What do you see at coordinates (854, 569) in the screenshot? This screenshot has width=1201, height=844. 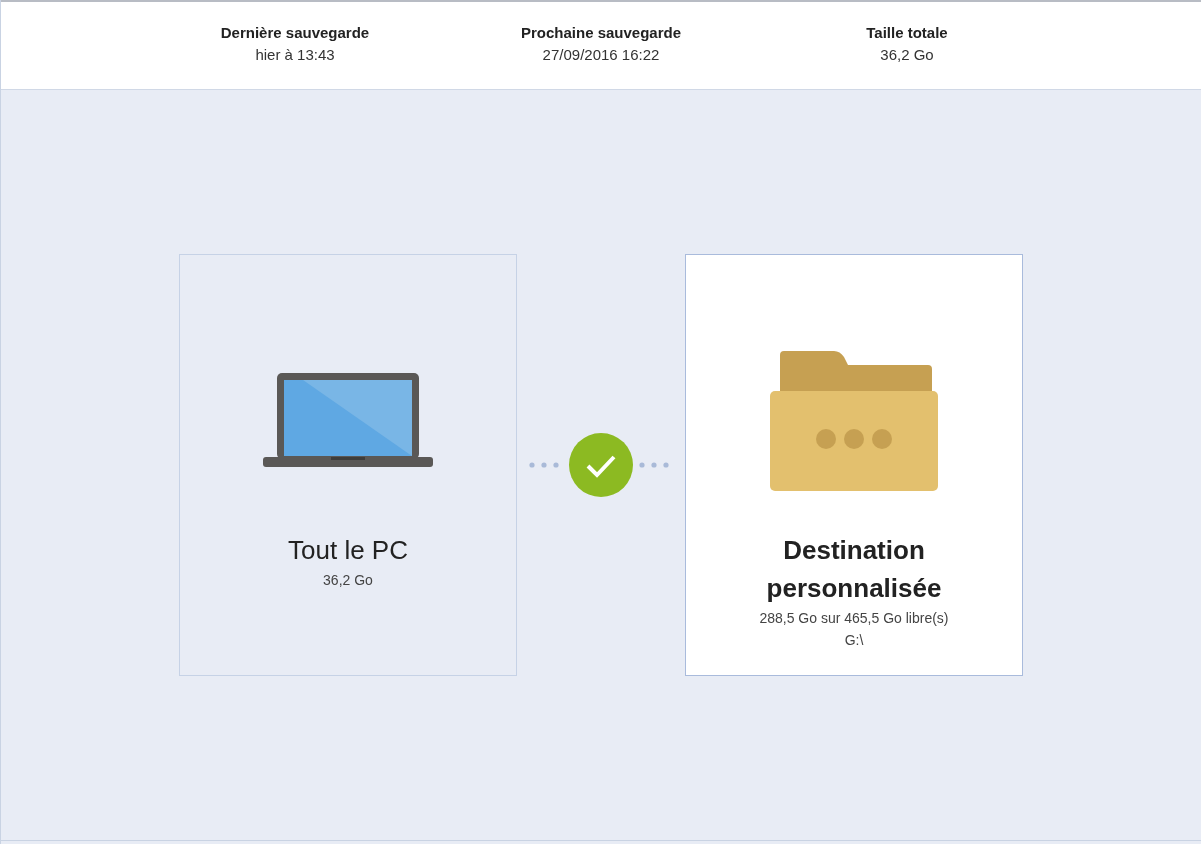 I see `card-title: Destination personnalisée` at bounding box center [854, 569].